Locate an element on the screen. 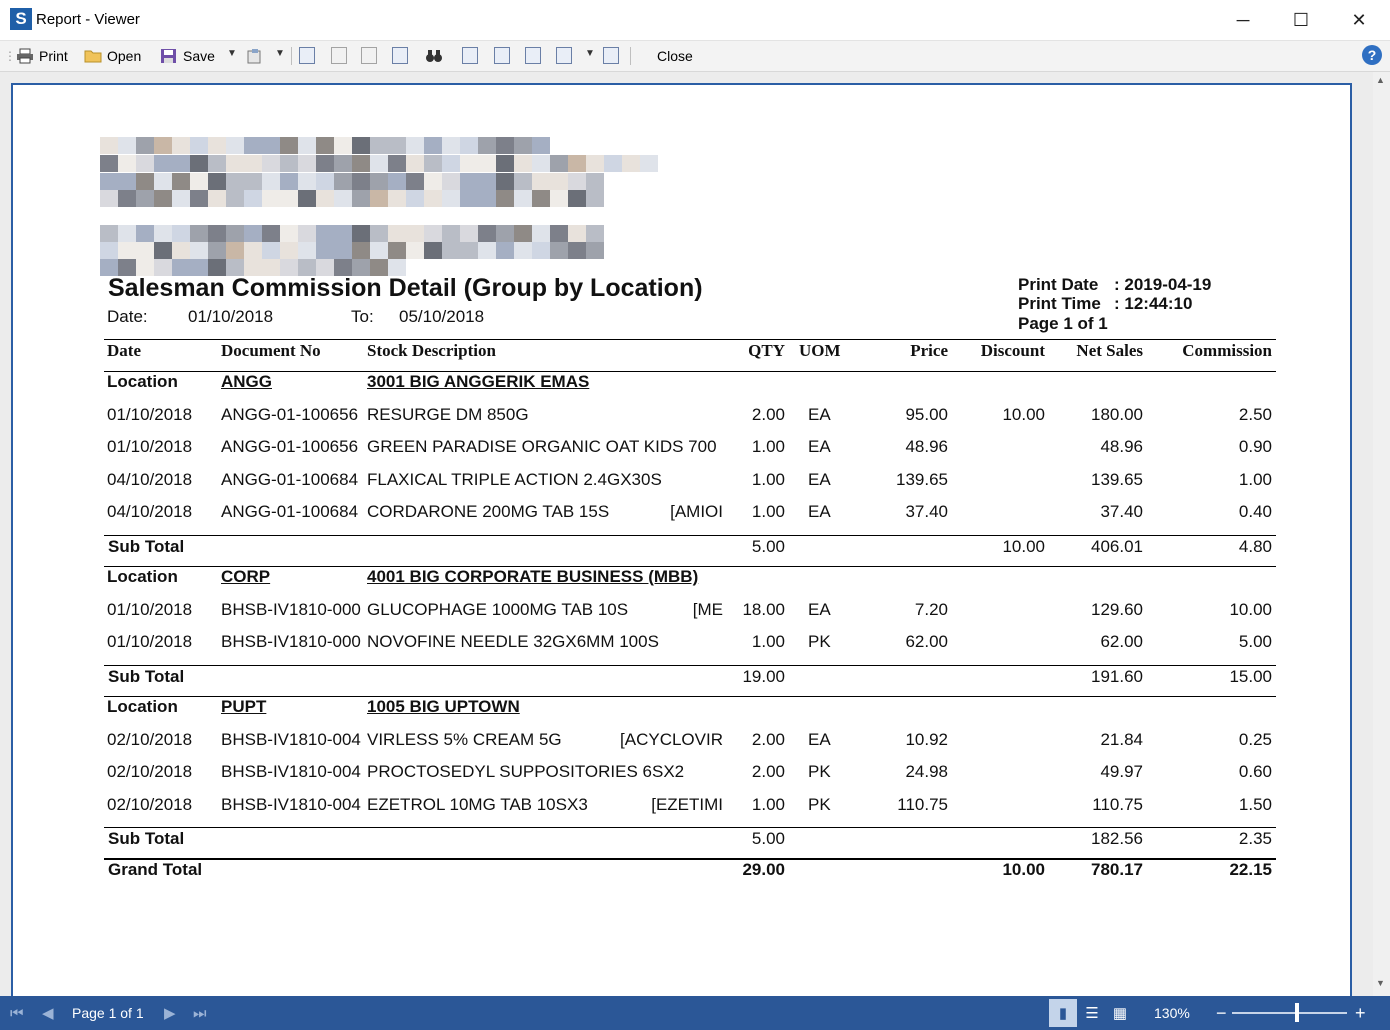  export-dropdown-chevron-icon: ▼ is located at coordinates (280, 53).